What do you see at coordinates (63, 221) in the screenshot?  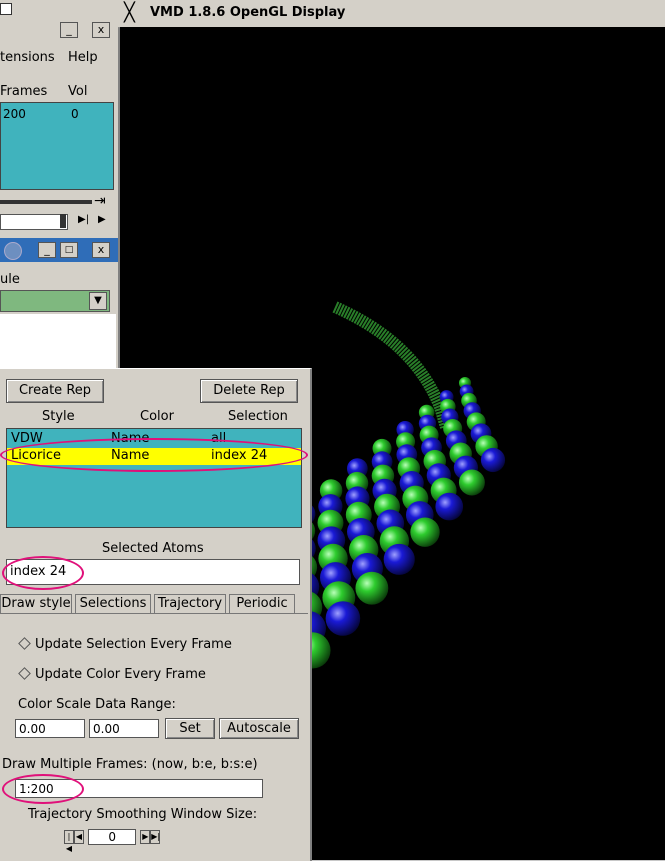 I see `slider-handle` at bounding box center [63, 221].